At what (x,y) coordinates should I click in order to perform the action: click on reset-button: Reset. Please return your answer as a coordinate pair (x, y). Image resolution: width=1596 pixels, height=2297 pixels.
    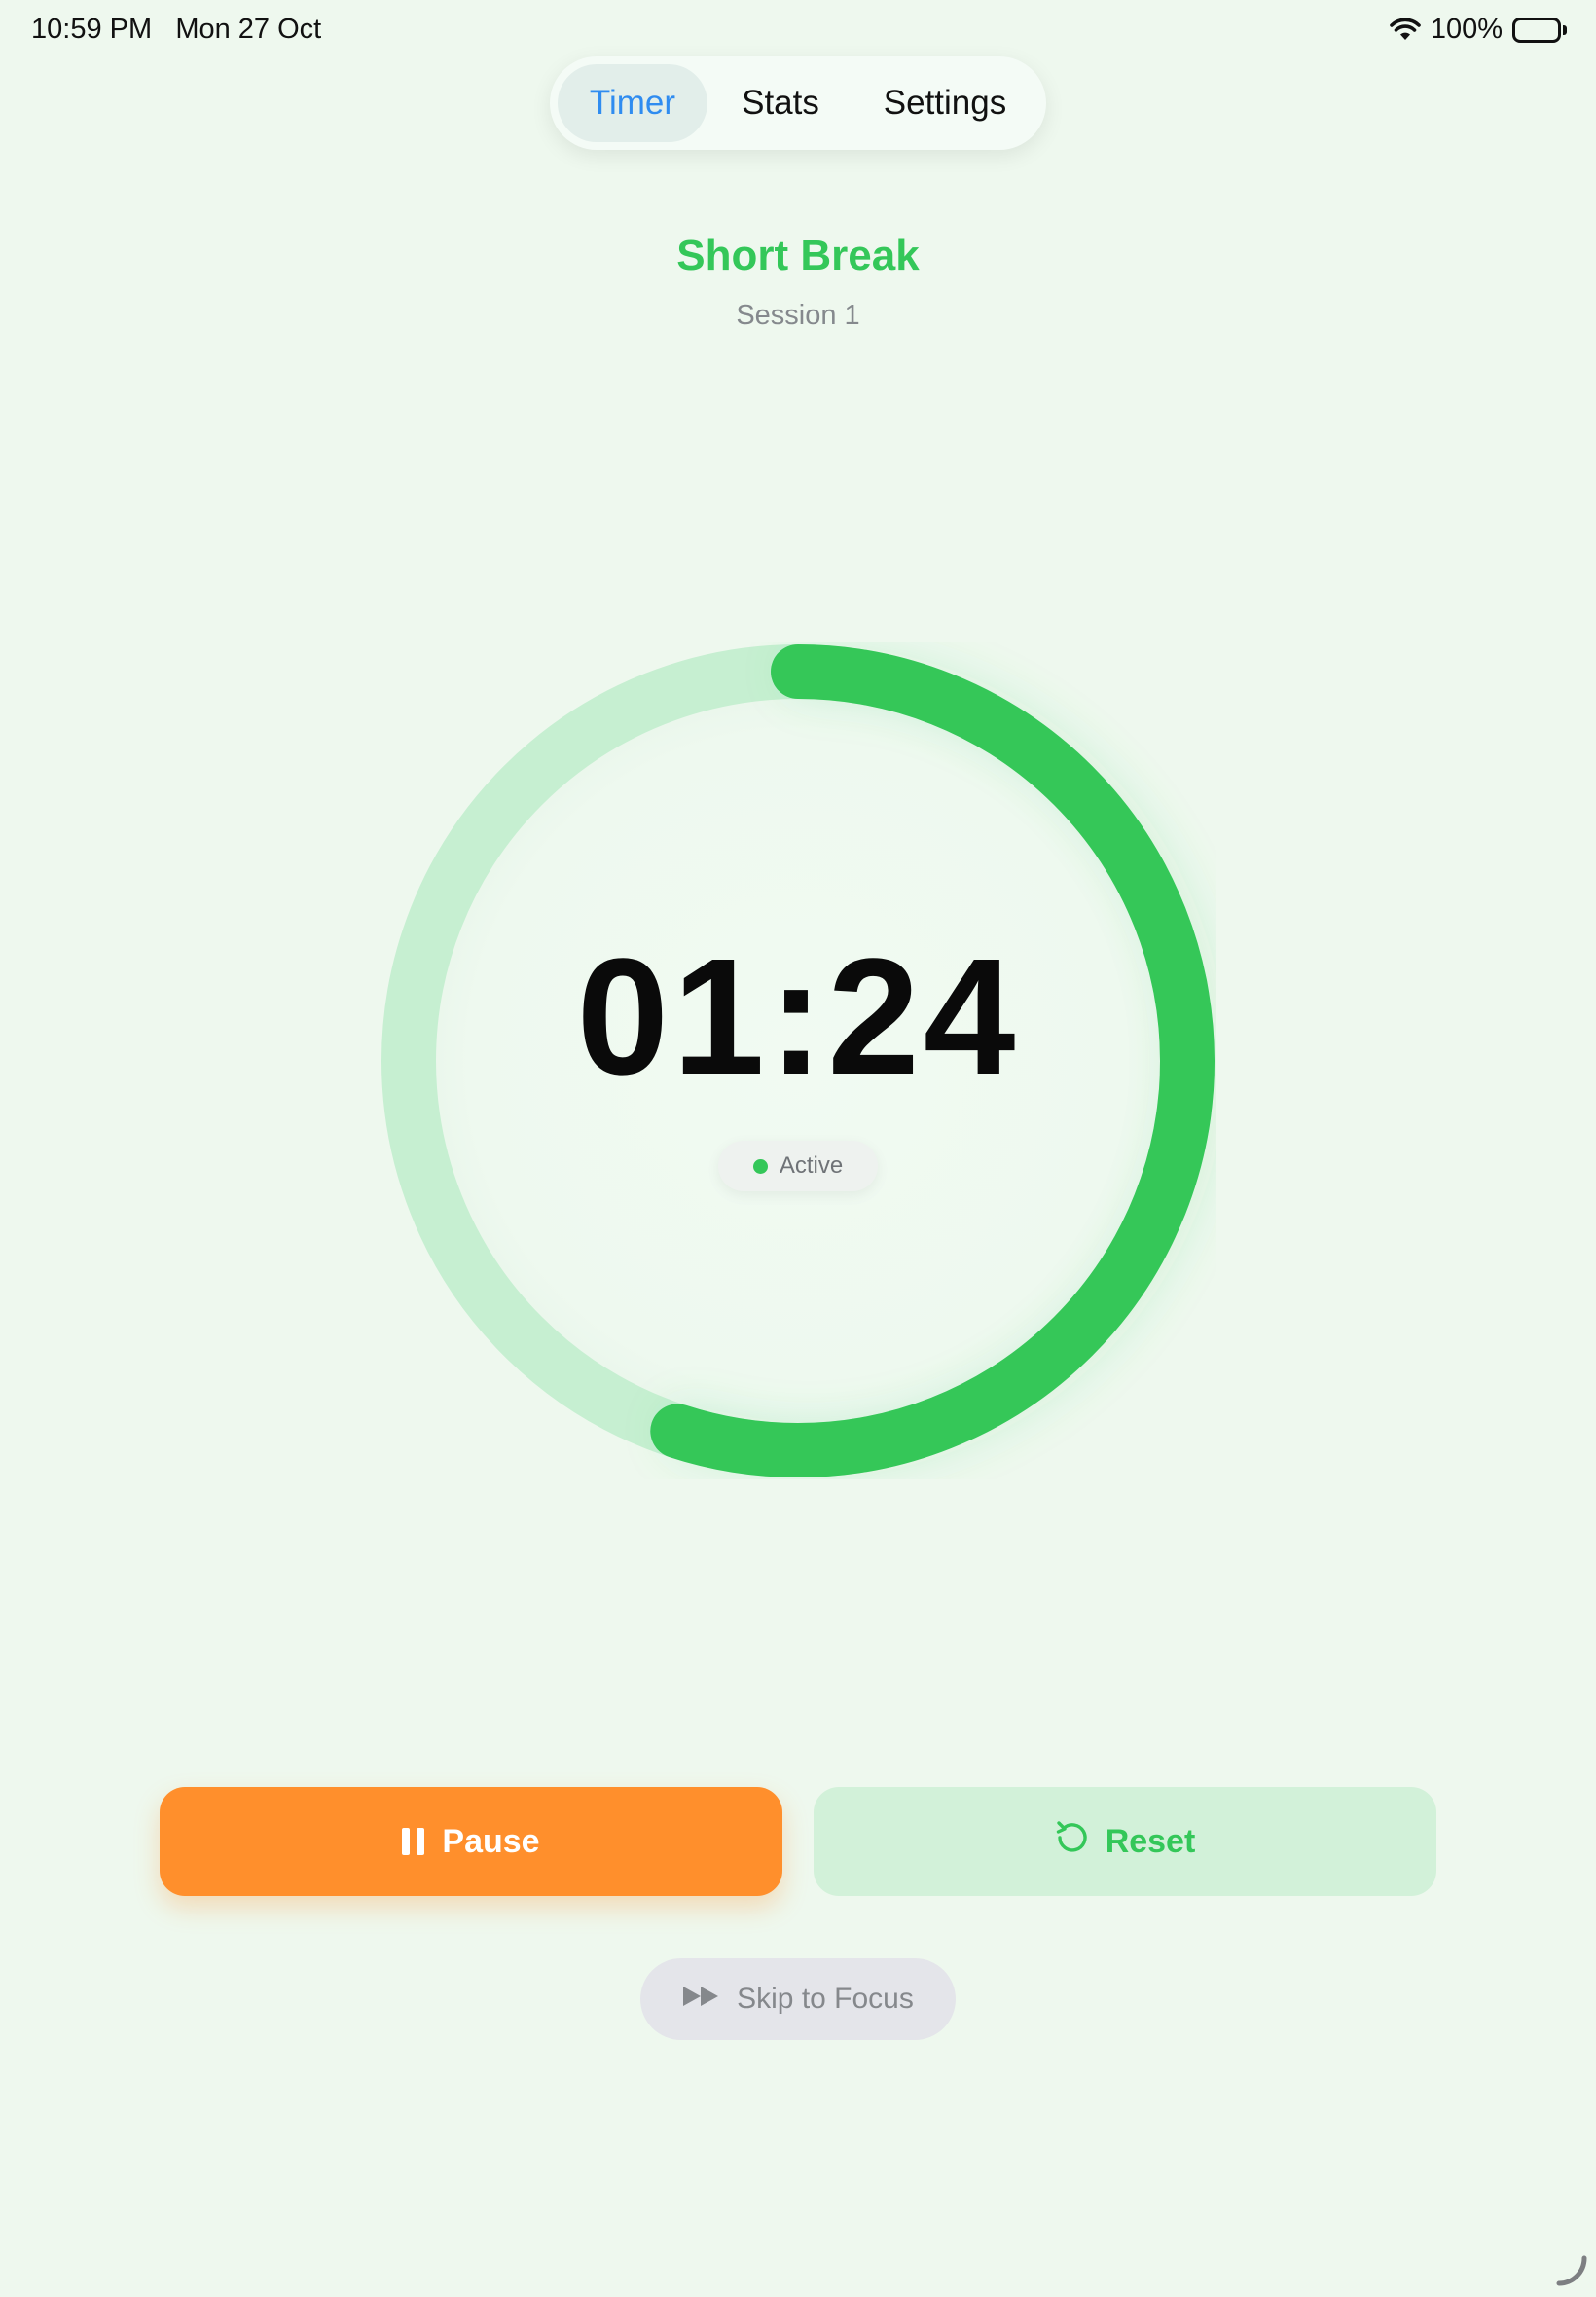
    Looking at the image, I should click on (1125, 1841).